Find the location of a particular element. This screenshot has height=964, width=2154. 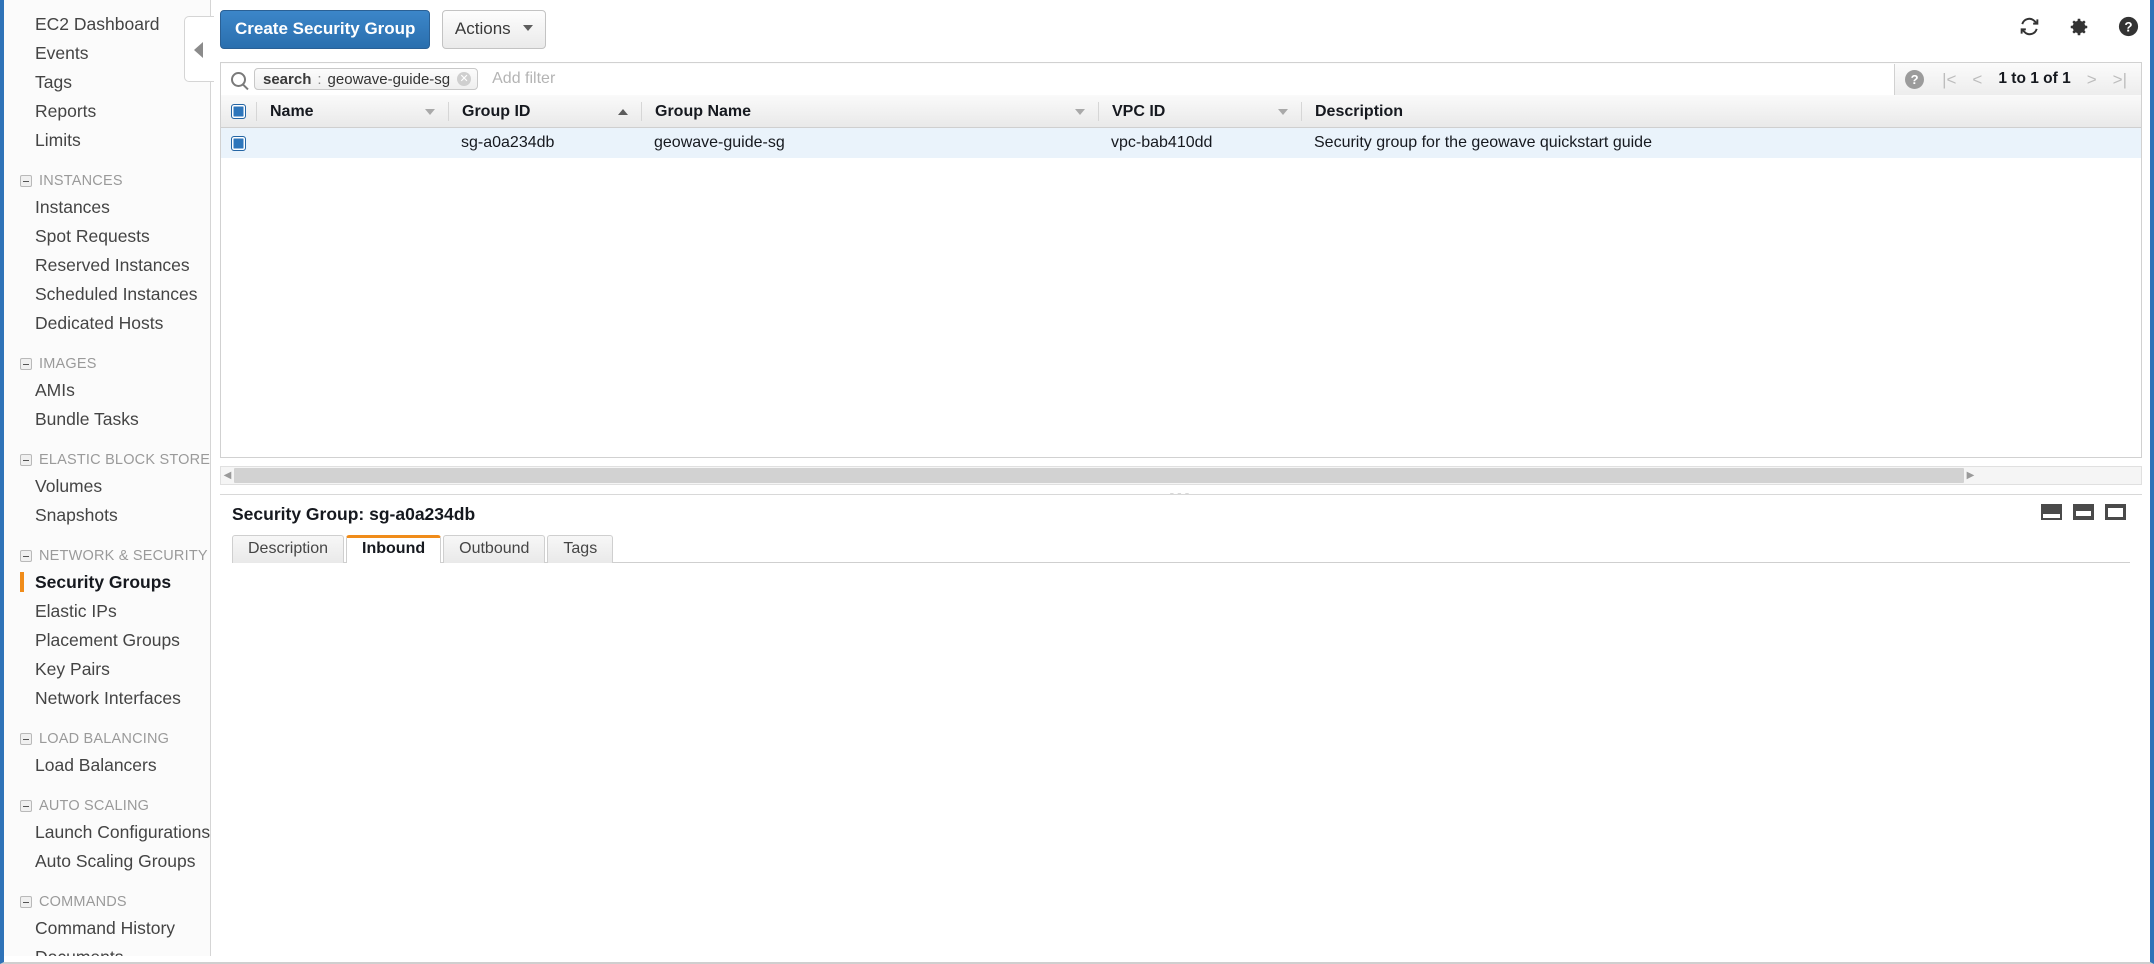

select-all-cell is located at coordinates (238, 111).